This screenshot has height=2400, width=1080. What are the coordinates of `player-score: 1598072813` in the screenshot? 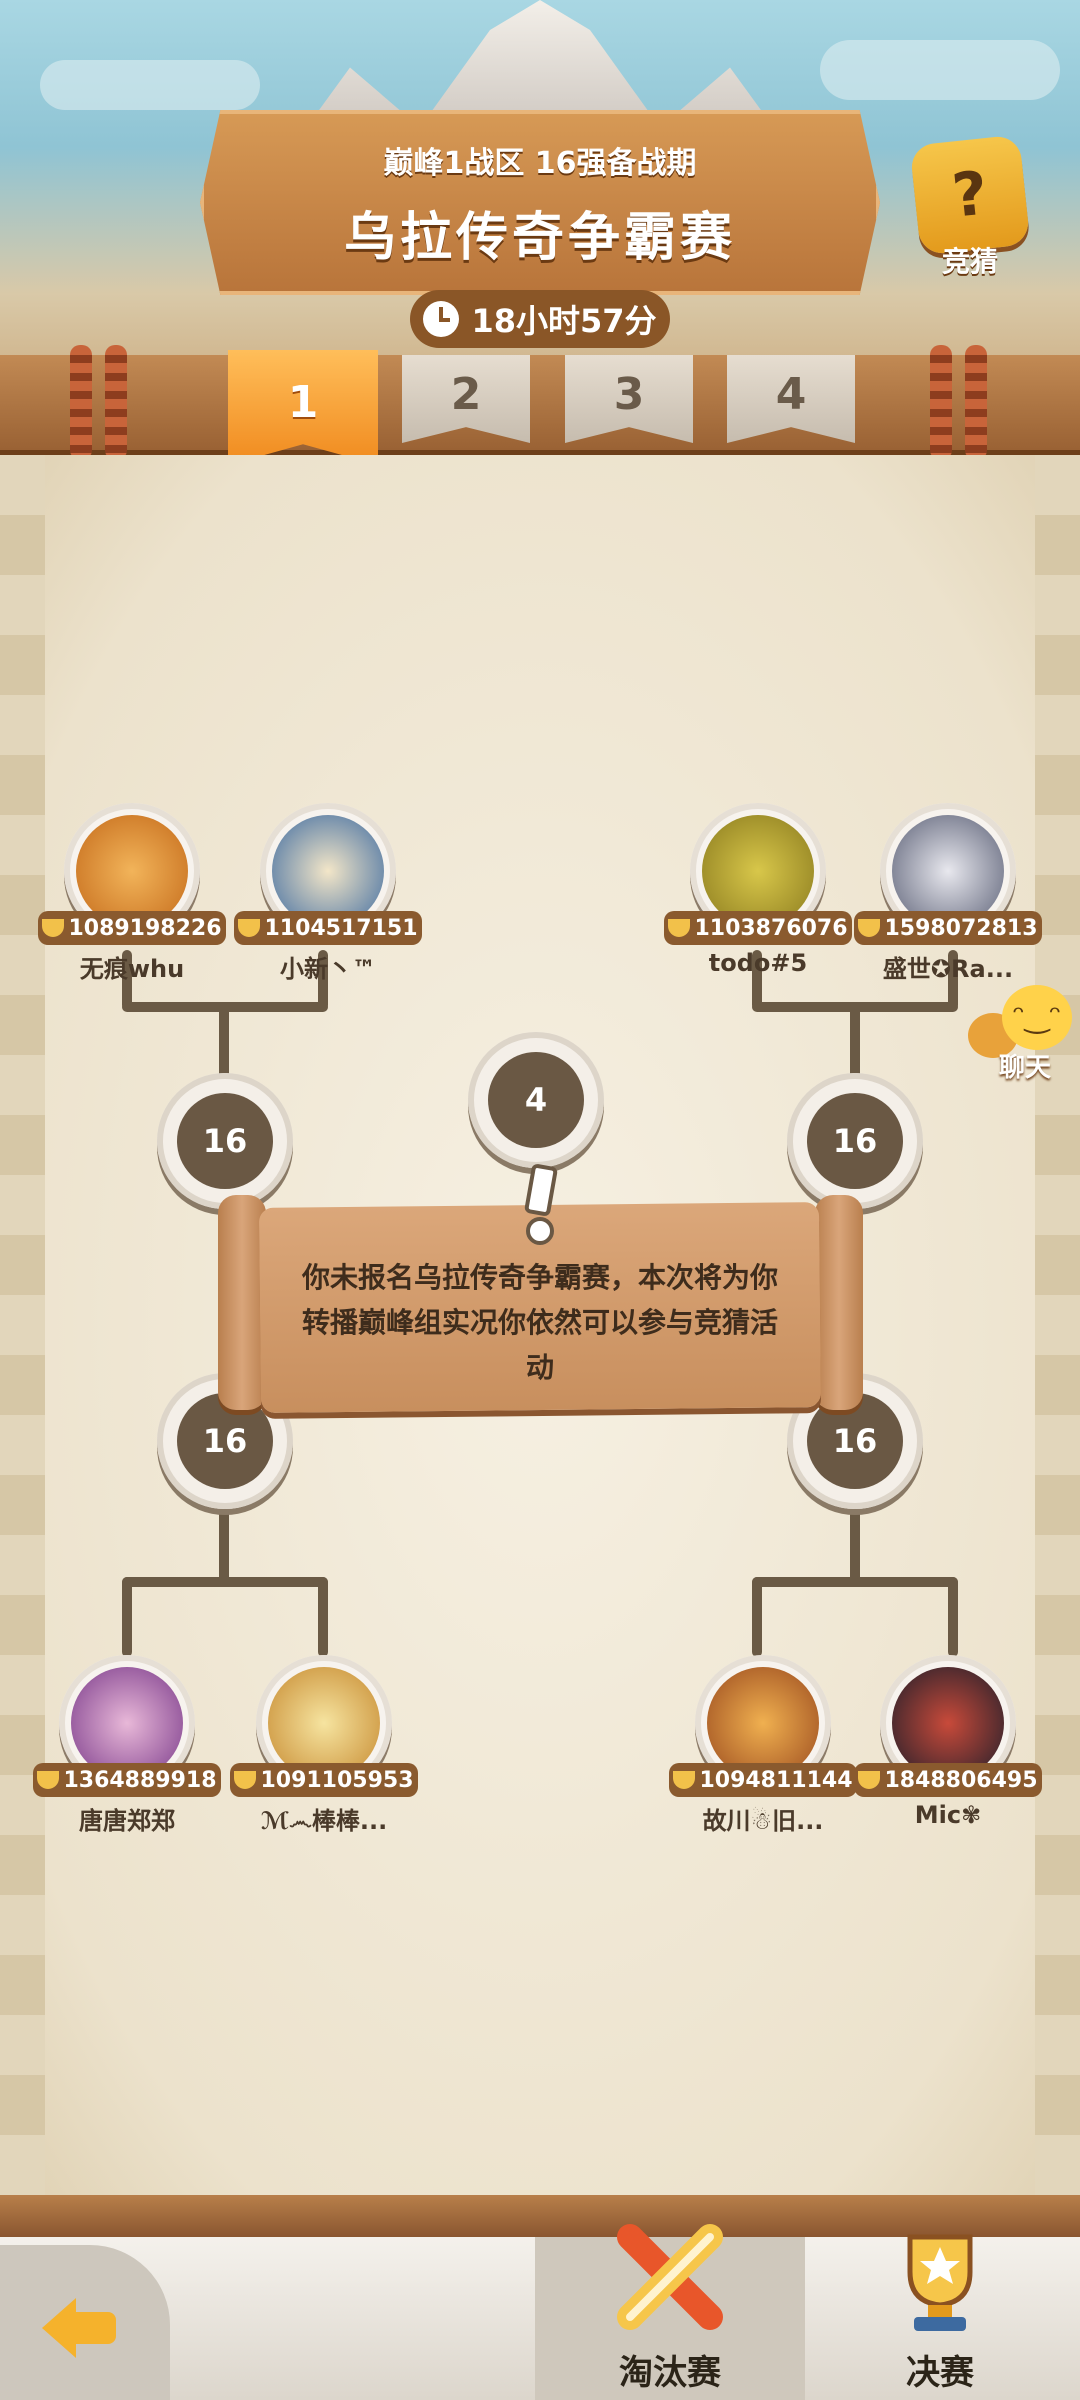 It's located at (948, 928).